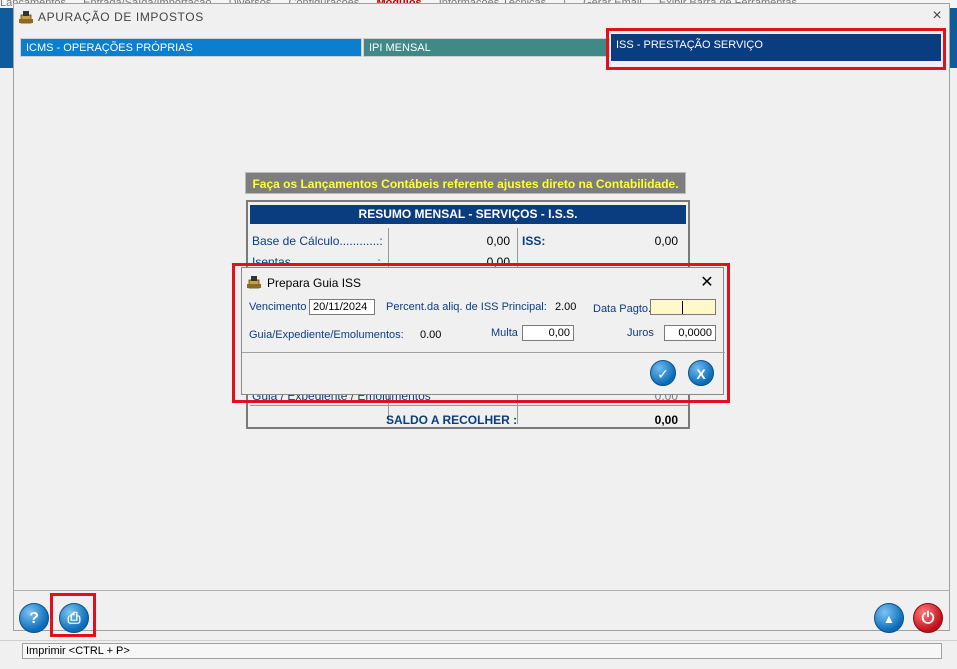 This screenshot has height=669, width=957. I want to click on confirm-button: ✓, so click(663, 373).